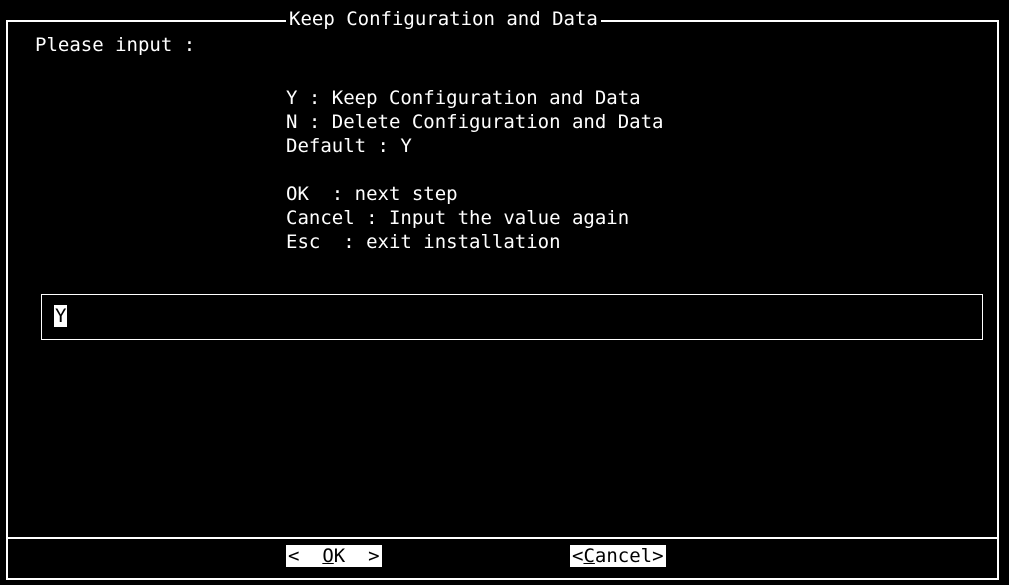 This screenshot has width=1009, height=585. Describe the element at coordinates (443, 19) in the screenshot. I see `dialog-title: Keep Configuration and Data` at that location.